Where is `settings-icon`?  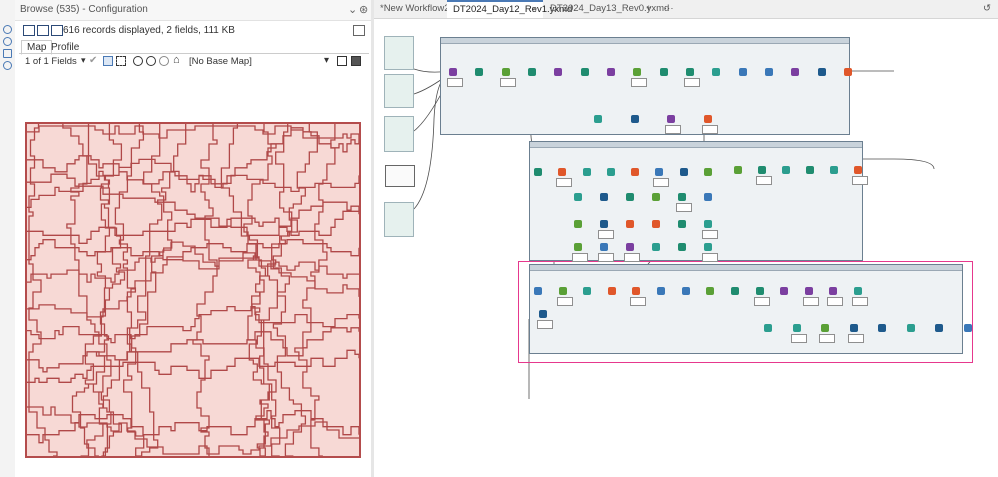 settings-icon is located at coordinates (7, 29).